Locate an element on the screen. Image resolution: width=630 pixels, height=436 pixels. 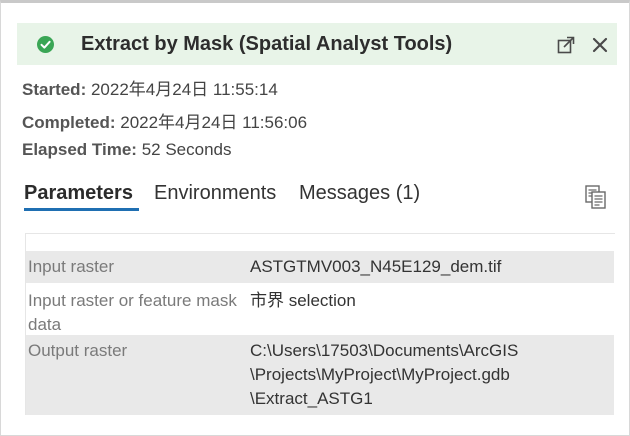
started-row: Started: 2022年4月24日 11:55:14 is located at coordinates (150, 87).